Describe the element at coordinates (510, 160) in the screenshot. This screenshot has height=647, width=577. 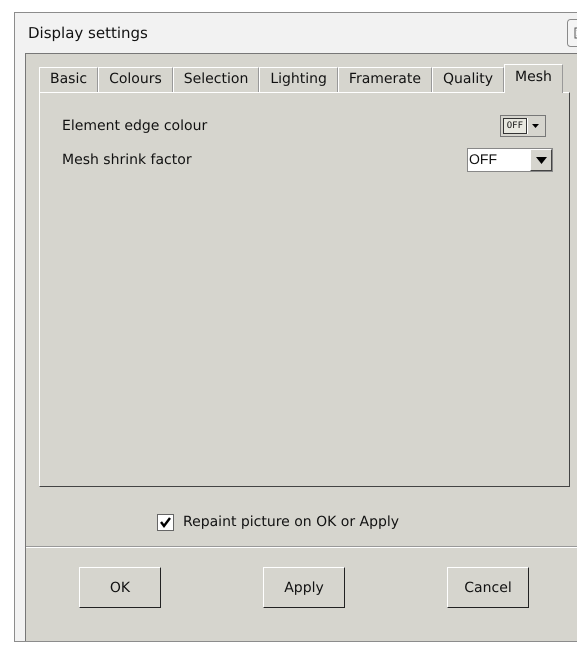
I see `dropdown: OFF` at that location.